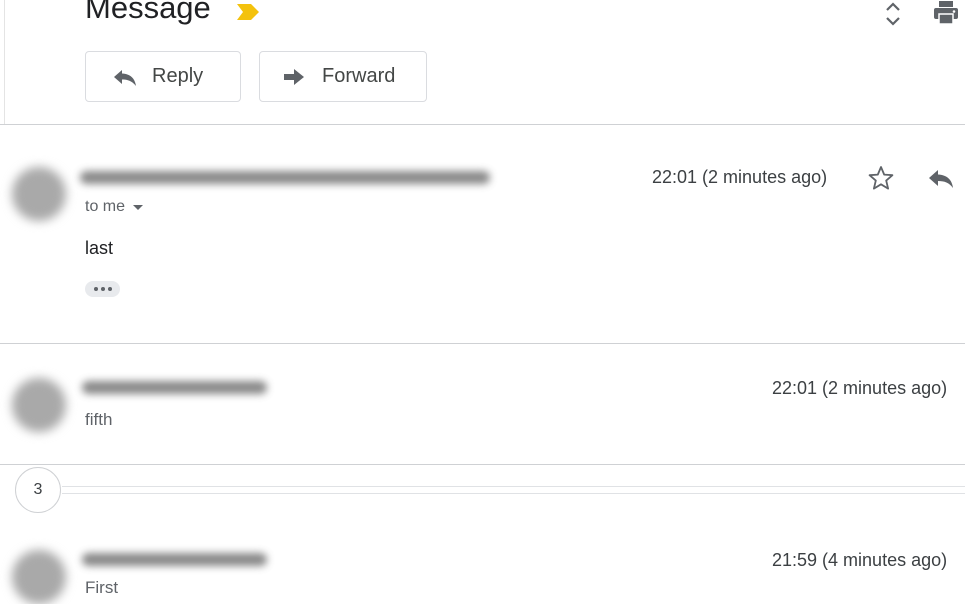  I want to click on left-border, so click(4, 62).